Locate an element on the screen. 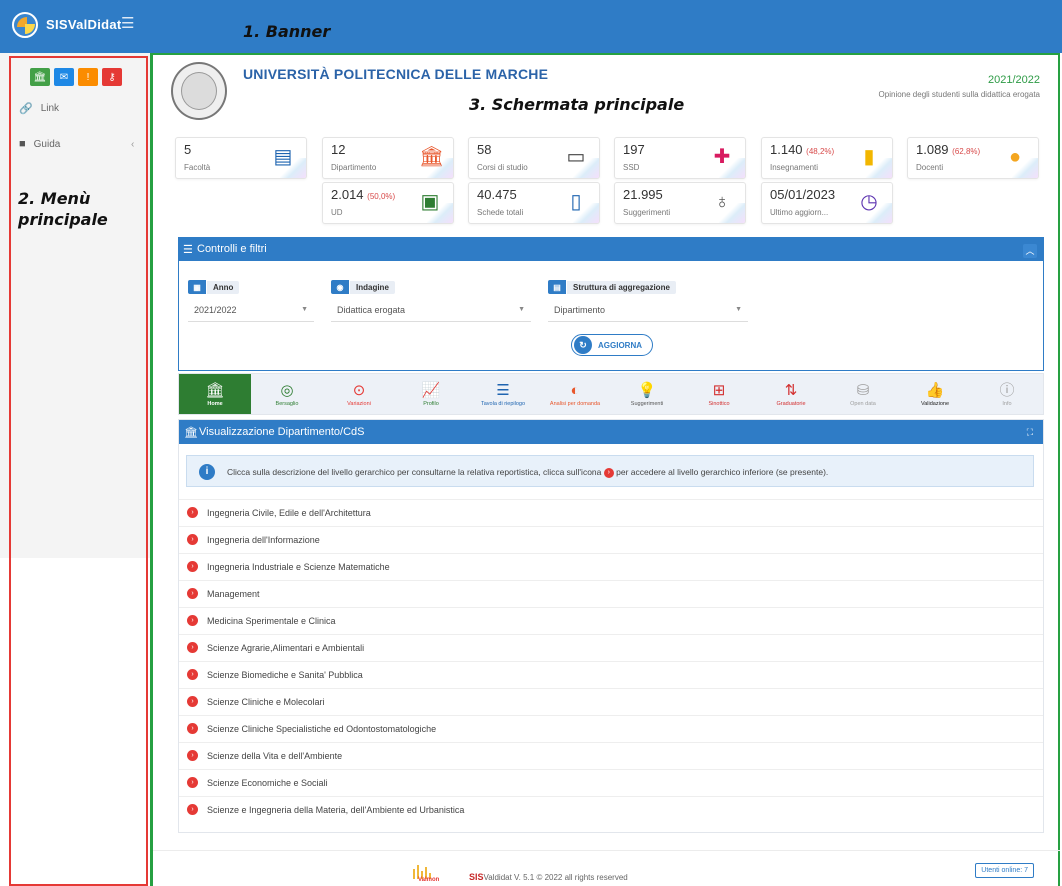 This screenshot has height=886, width=1062. tab-profilo: 📈 Profilo is located at coordinates (431, 394).